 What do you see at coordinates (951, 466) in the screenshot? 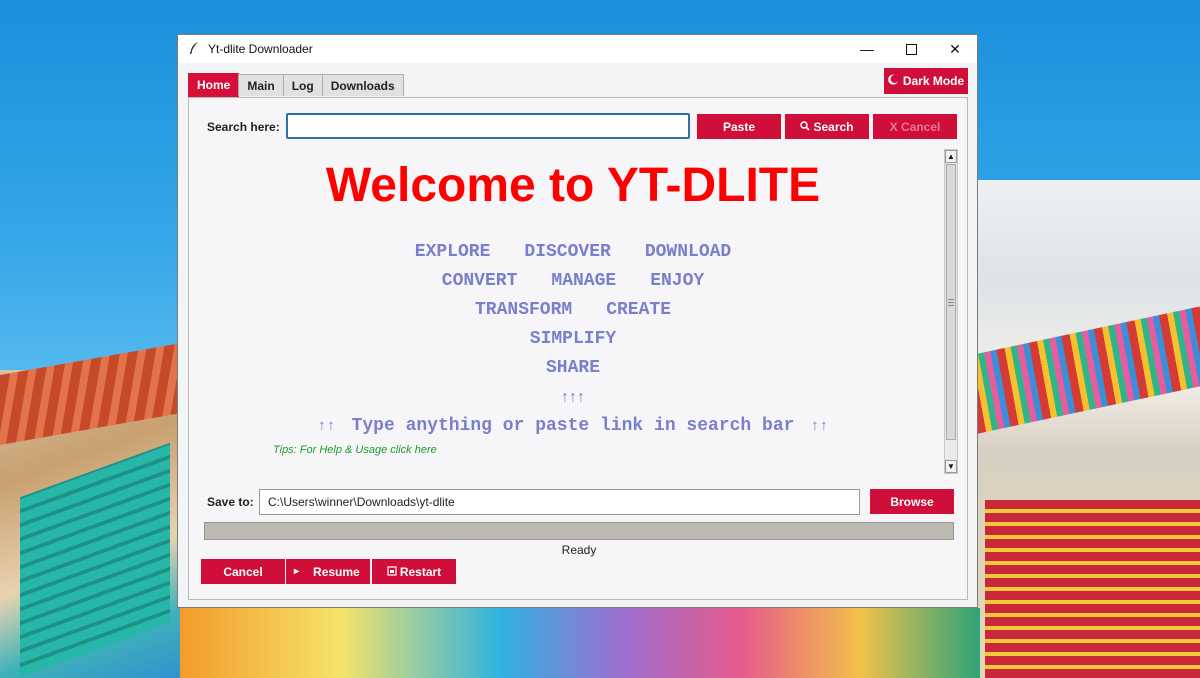
I see `scroll-down-arrow-icon: ▼` at bounding box center [951, 466].